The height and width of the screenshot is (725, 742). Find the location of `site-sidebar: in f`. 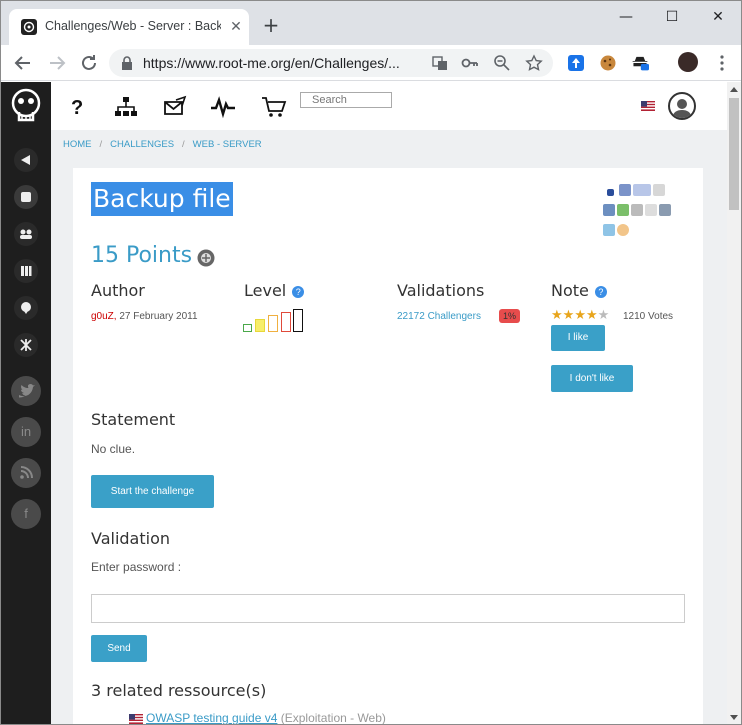

site-sidebar: in f is located at coordinates (26, 403).